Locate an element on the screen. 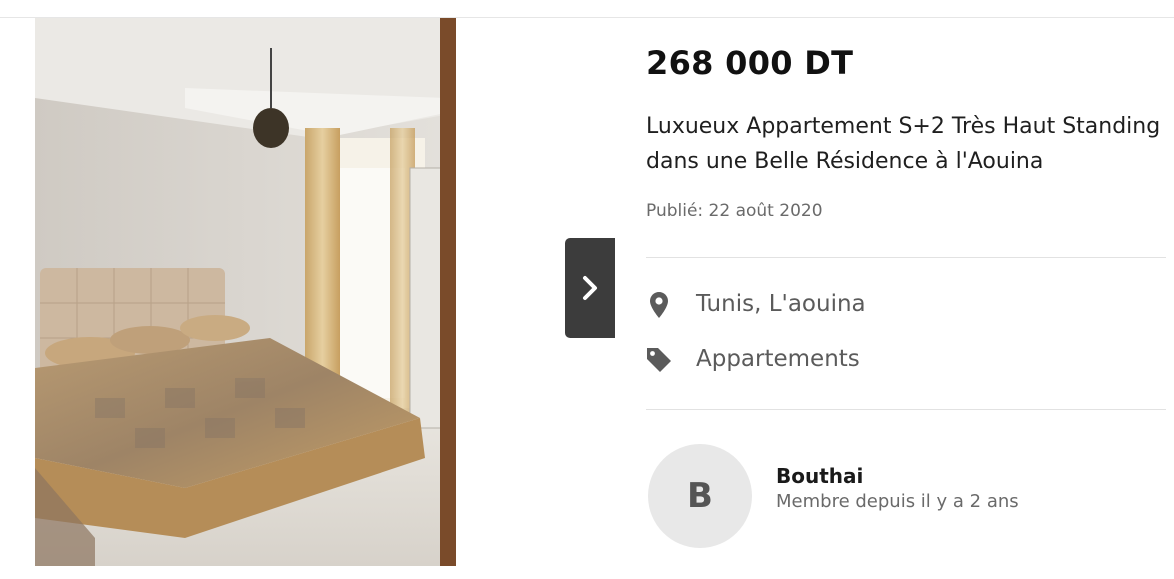 The width and height of the screenshot is (1174, 579). next-photo-button is located at coordinates (590, 288).